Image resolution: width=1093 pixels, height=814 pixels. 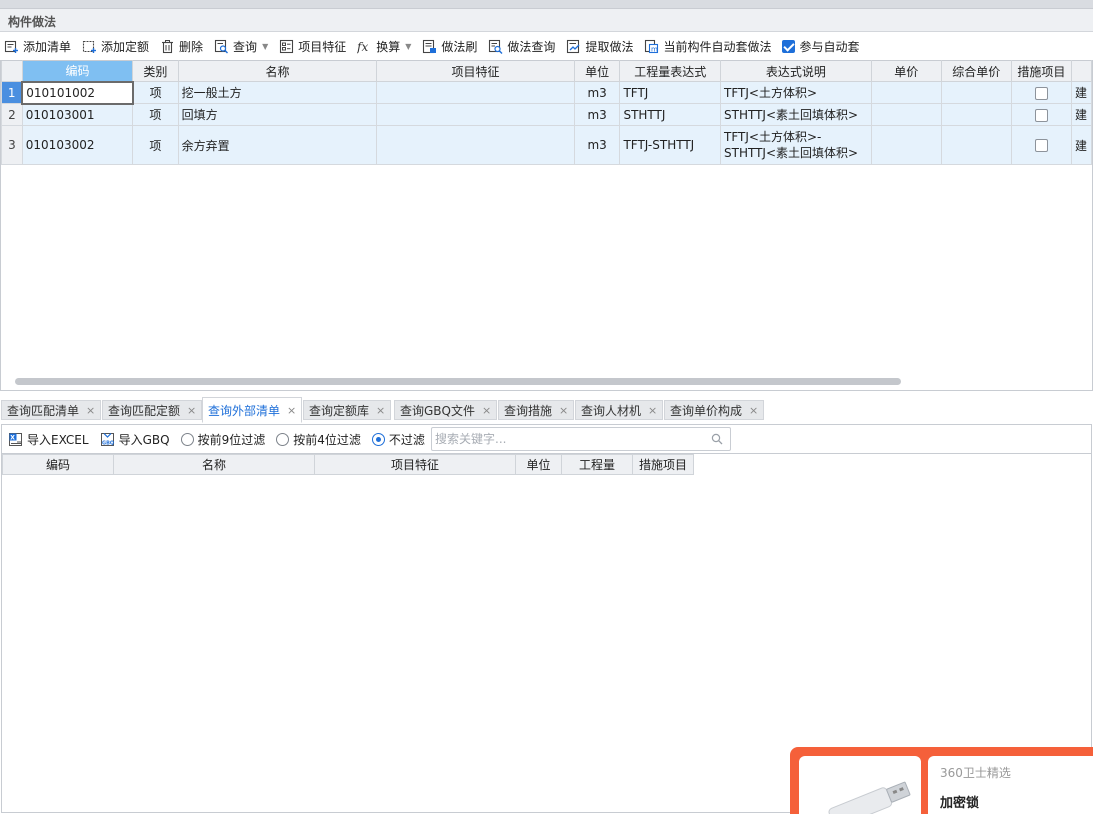 What do you see at coordinates (384, 47) in the screenshot?
I see `convert-button: fx 换算 ▼` at bounding box center [384, 47].